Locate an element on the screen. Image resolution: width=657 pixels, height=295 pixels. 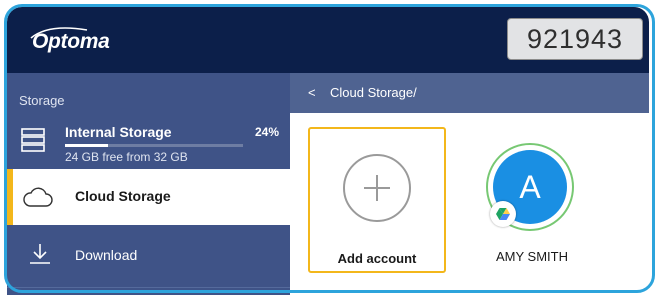
back-arrow-icon: < is located at coordinates (312, 92).